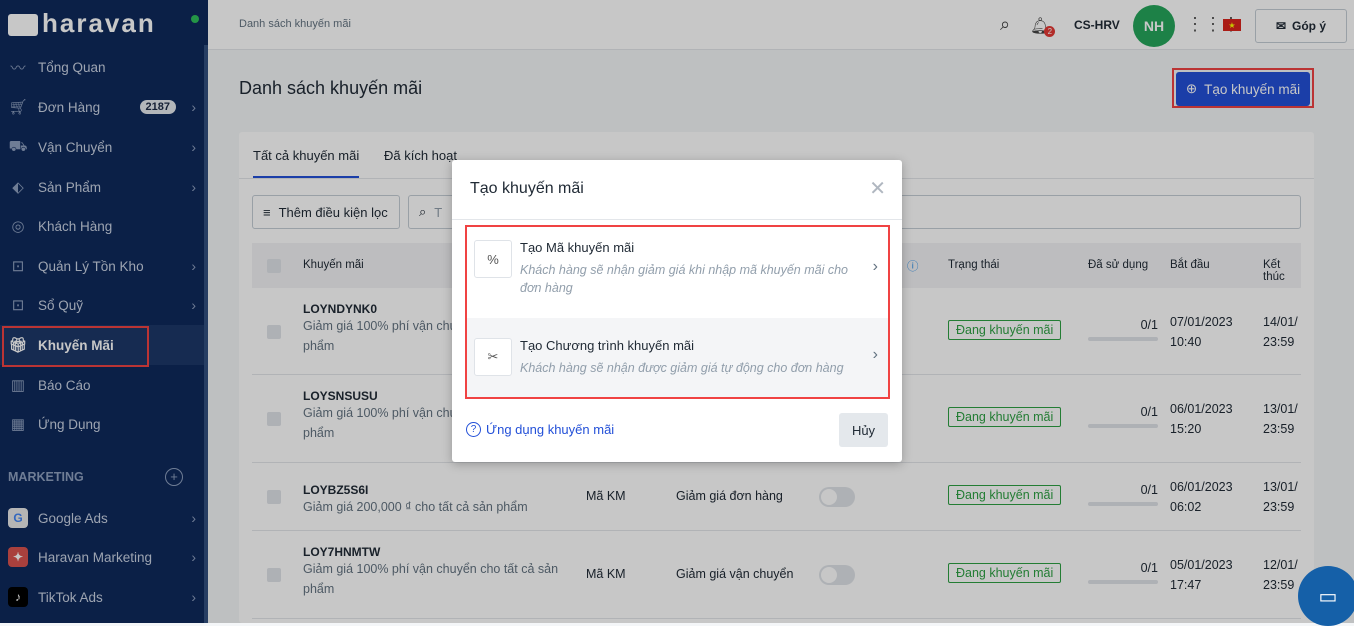 The height and width of the screenshot is (626, 1354). I want to click on modal-title: Tạo khuyến mãi, so click(527, 188).